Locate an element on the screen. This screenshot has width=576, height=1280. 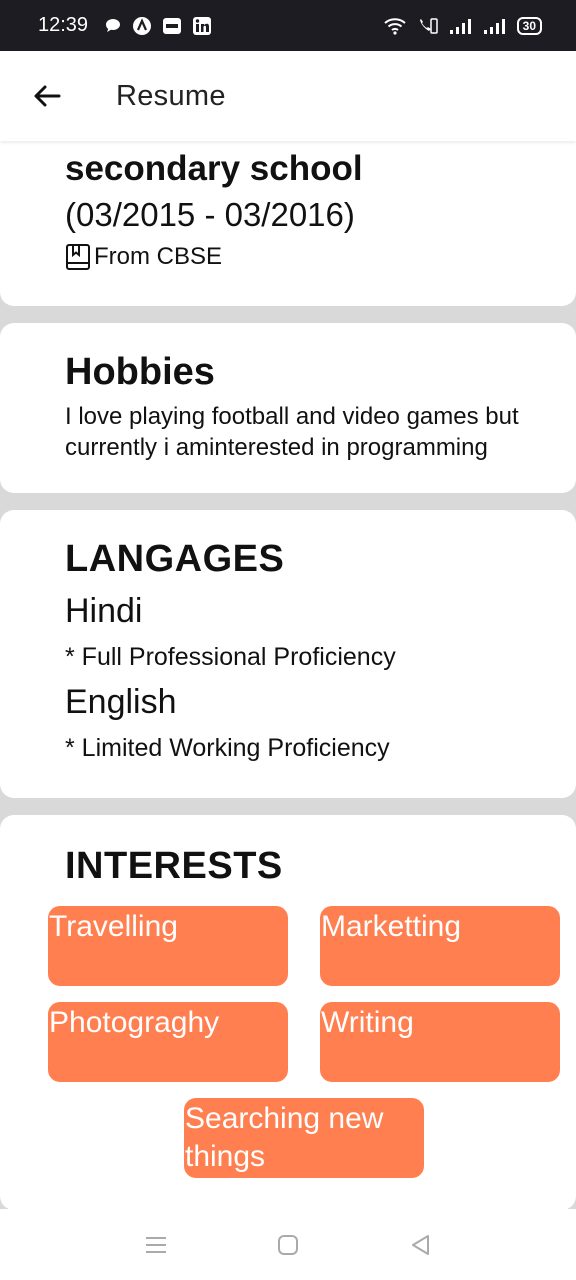
home-button is located at coordinates (288, 1245).